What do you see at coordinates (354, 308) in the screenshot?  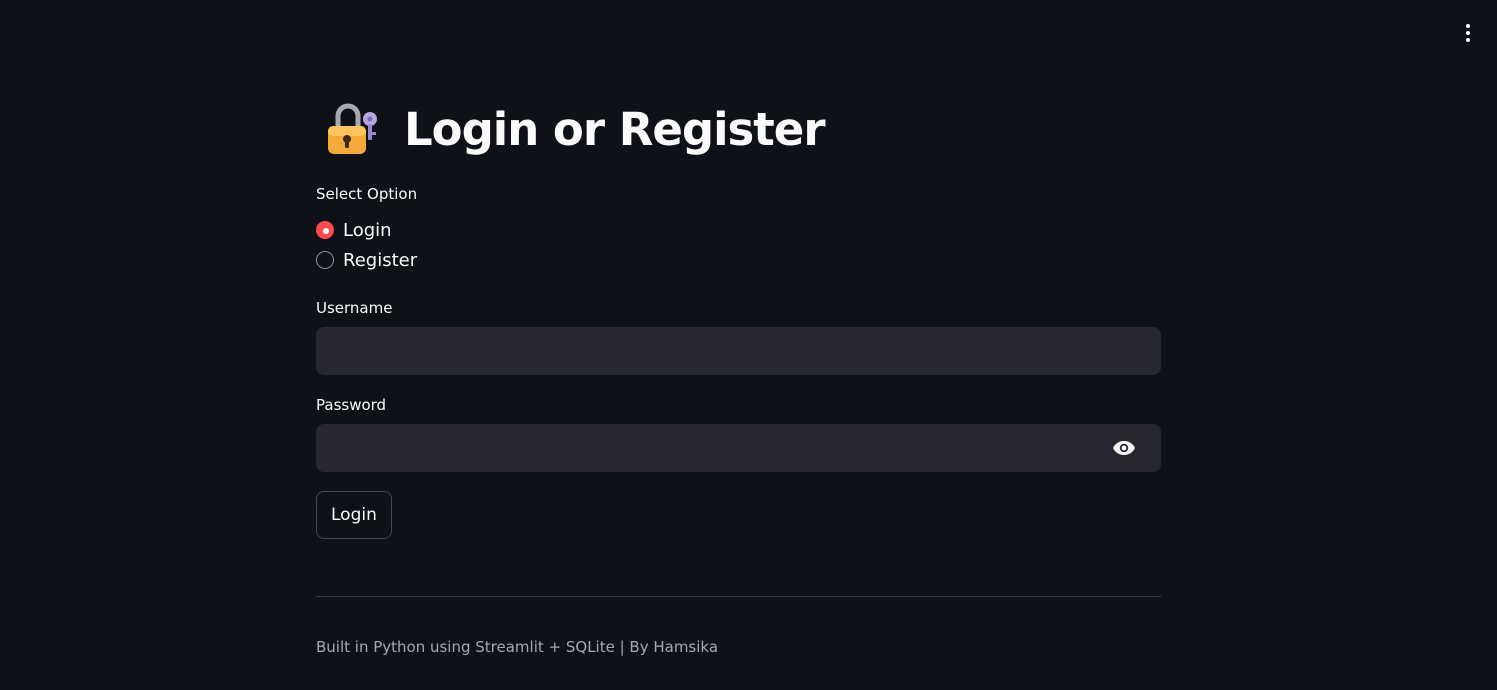 I see `username-label: Username` at bounding box center [354, 308].